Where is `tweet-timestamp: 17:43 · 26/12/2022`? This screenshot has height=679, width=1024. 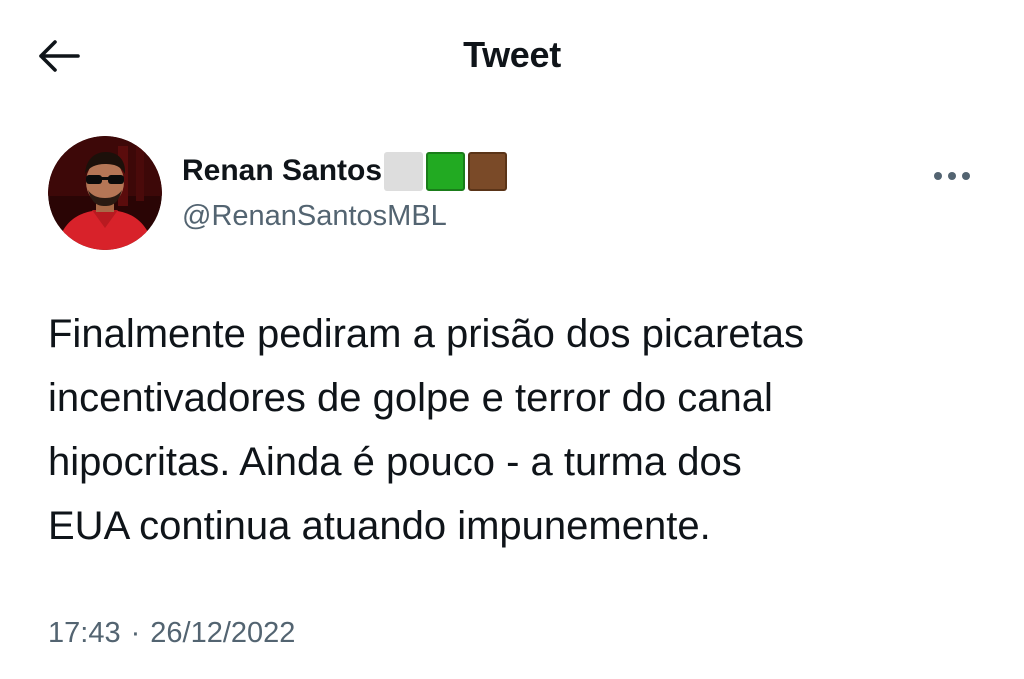
tweet-timestamp: 17:43 · 26/12/2022 is located at coordinates (171, 633).